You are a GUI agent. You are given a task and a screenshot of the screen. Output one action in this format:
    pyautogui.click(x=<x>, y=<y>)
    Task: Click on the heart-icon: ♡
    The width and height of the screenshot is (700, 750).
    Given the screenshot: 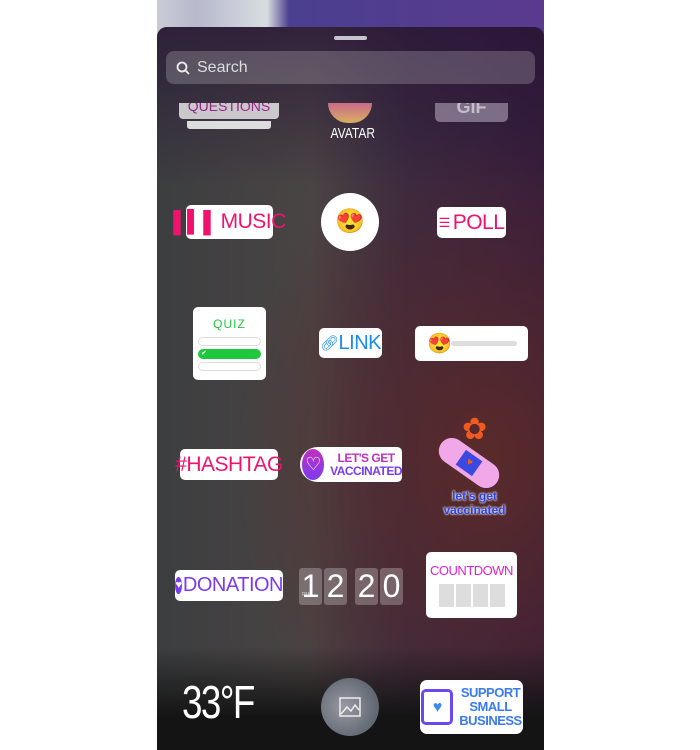 What is the action you would take?
    pyautogui.click(x=313, y=464)
    